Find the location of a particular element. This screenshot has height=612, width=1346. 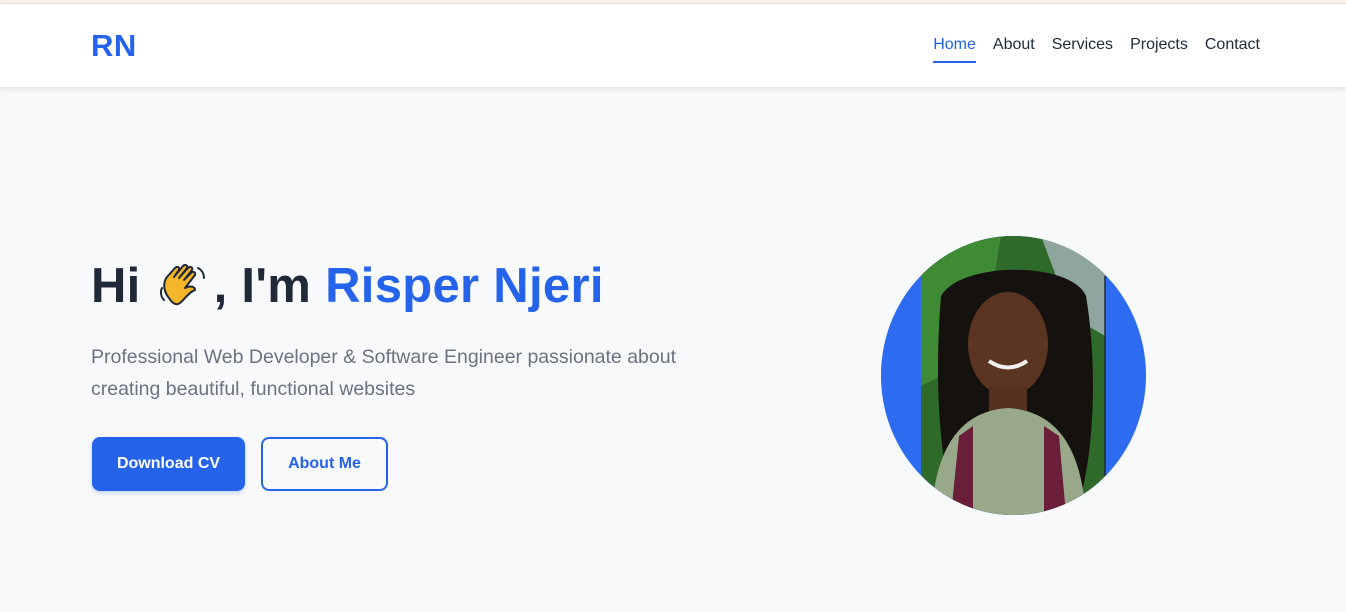

hero-intro: , I'm is located at coordinates (262, 286).